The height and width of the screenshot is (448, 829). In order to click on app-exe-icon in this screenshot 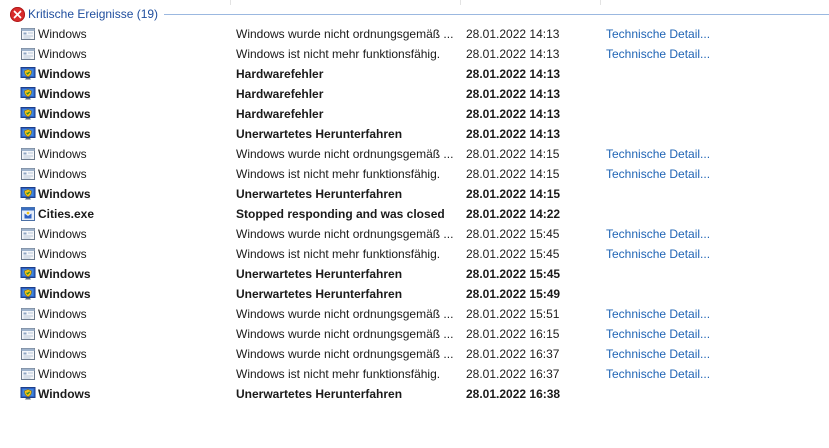, I will do `click(28, 214)`.